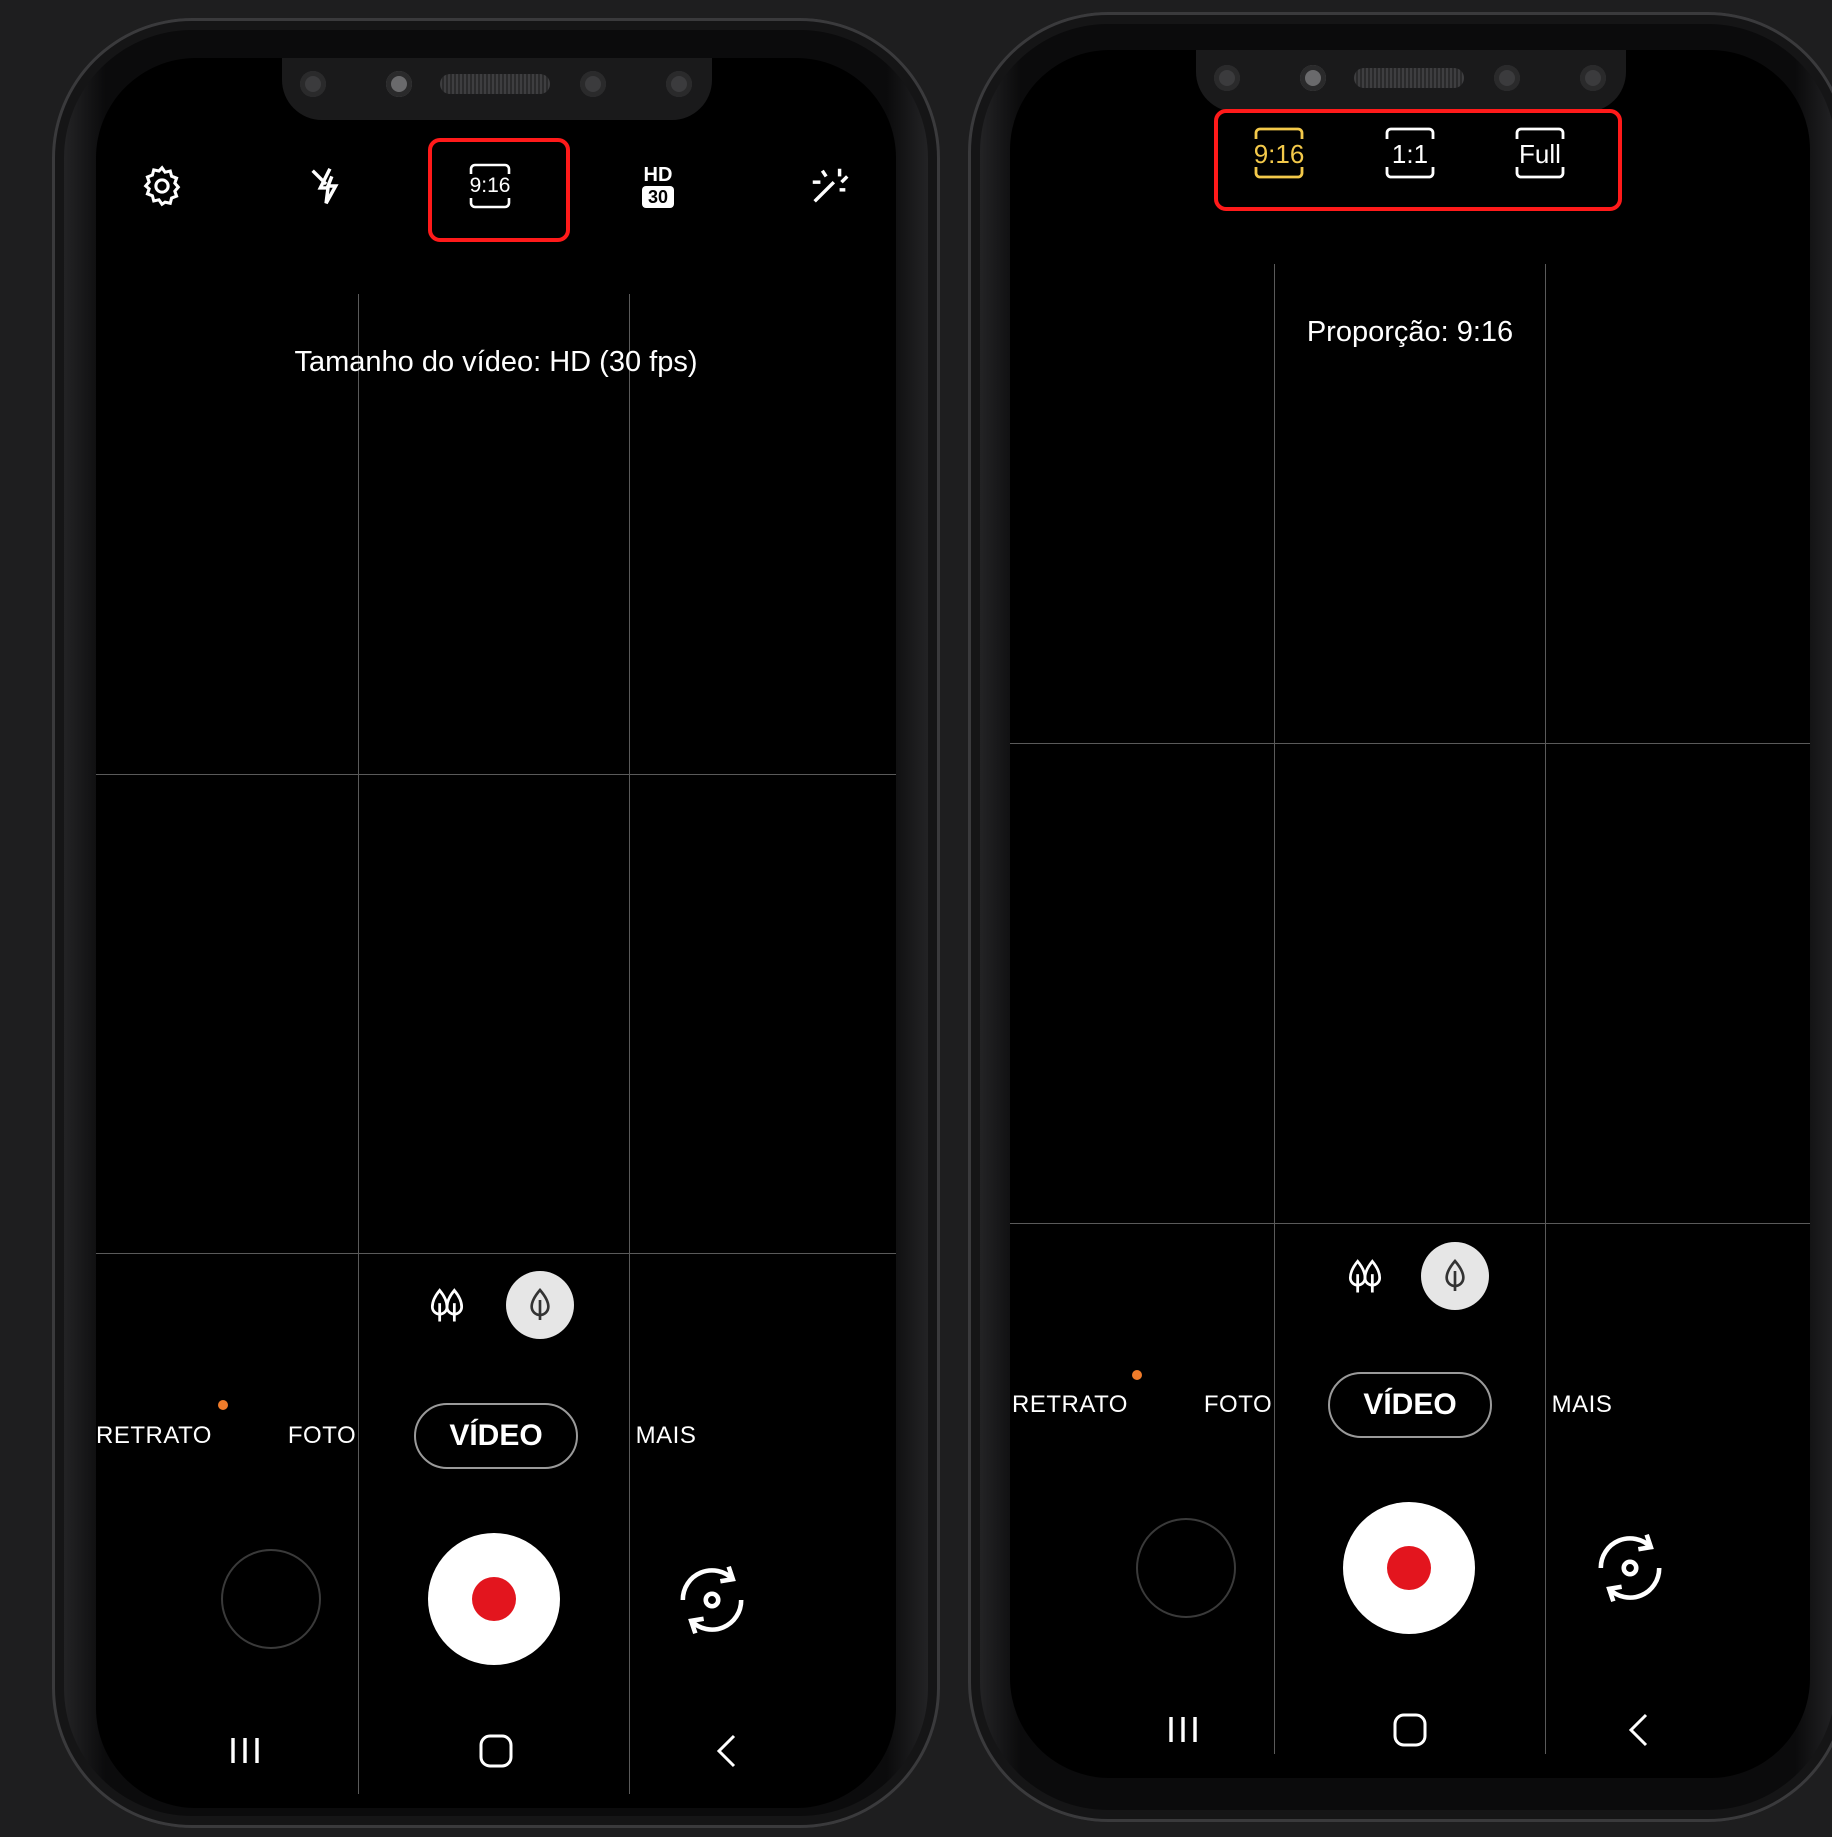 The image size is (1832, 1837). What do you see at coordinates (325, 186) in the screenshot?
I see `flash-off-icon` at bounding box center [325, 186].